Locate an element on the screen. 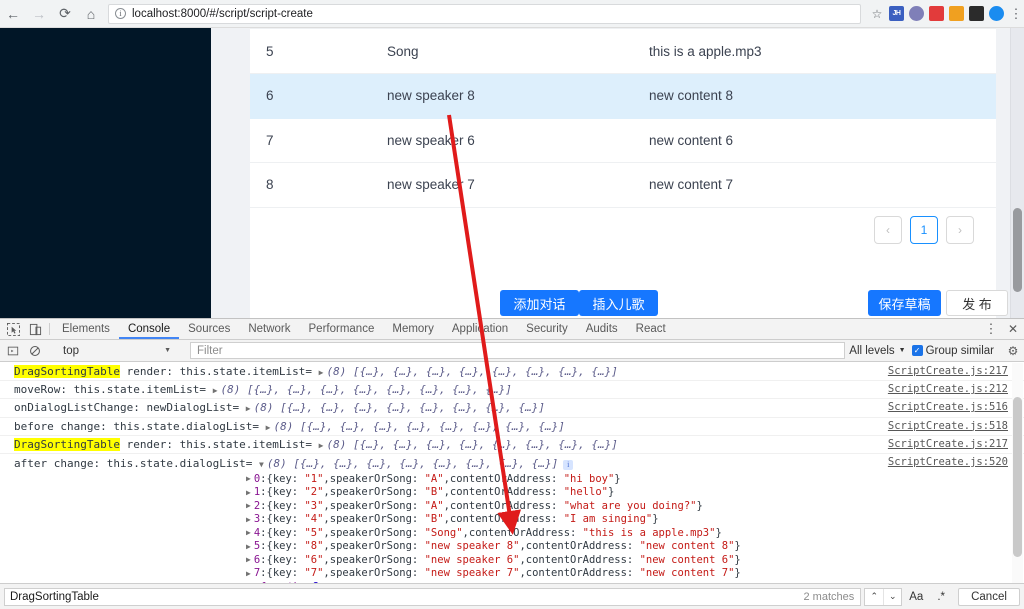  page-scrollbar is located at coordinates (1017, 173).